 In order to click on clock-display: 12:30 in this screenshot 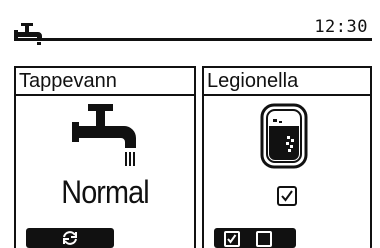, I will do `click(341, 27)`.